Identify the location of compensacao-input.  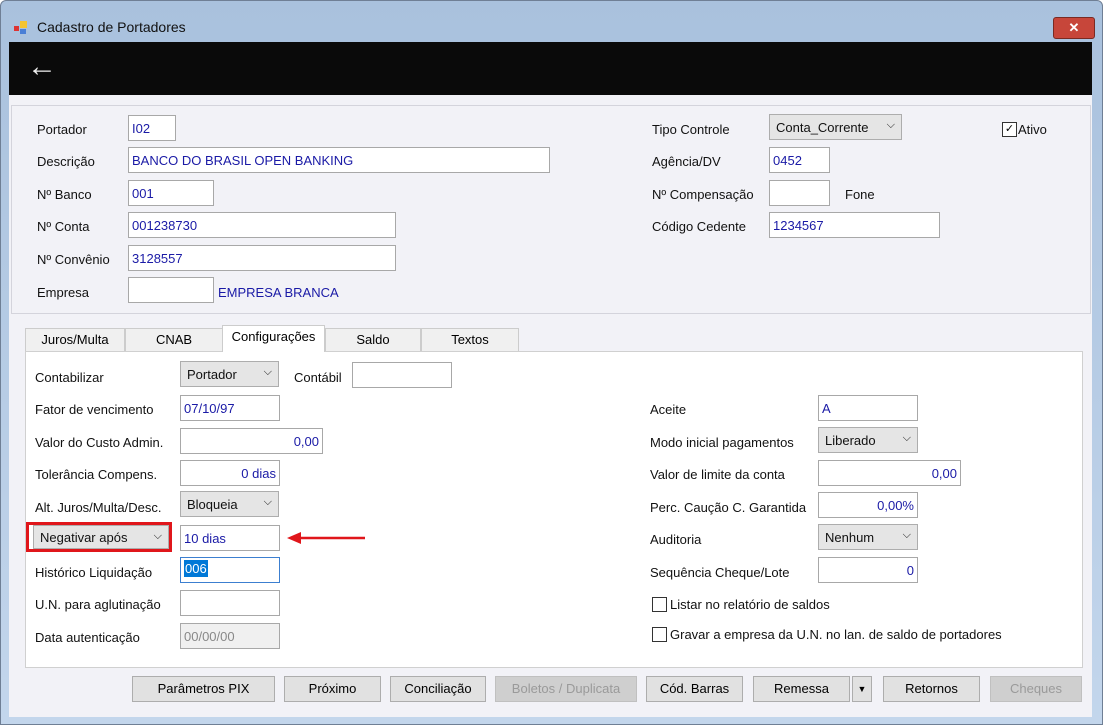
(799, 193).